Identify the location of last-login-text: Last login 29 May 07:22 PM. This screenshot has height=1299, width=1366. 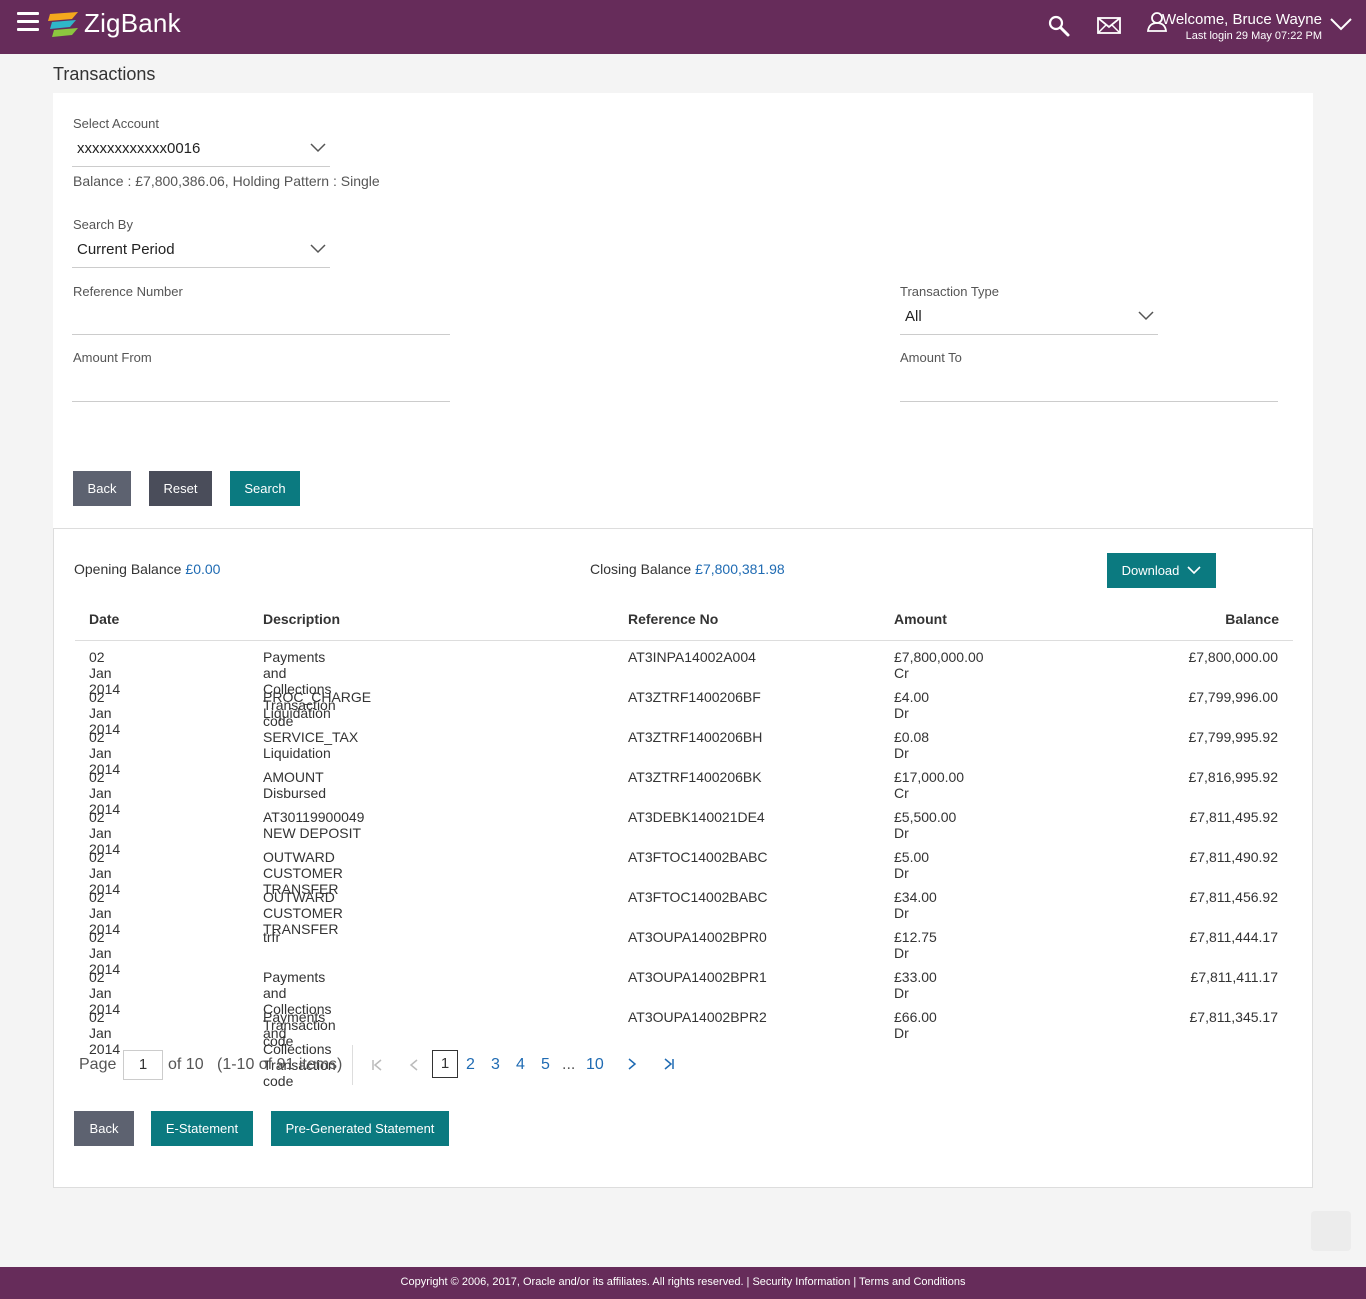
(1253, 36).